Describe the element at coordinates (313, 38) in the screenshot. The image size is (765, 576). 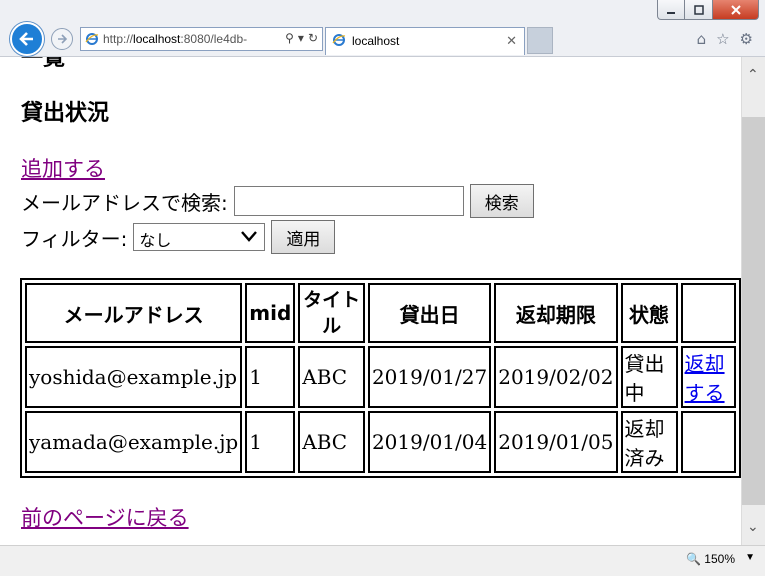
I see `refresh-icon: ↻` at that location.